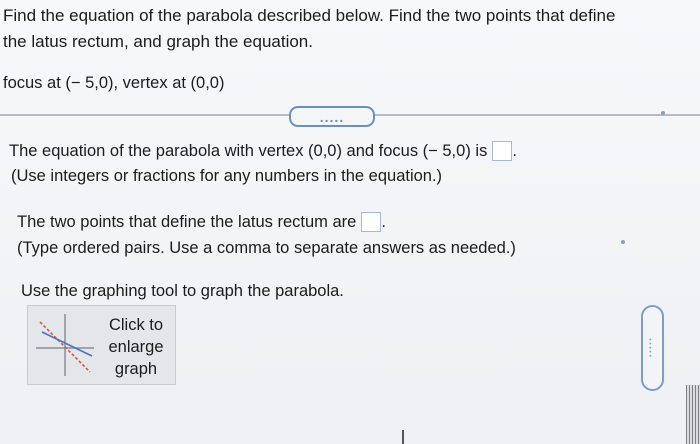  Describe the element at coordinates (502, 151) in the screenshot. I see `equation-answer-box` at that location.